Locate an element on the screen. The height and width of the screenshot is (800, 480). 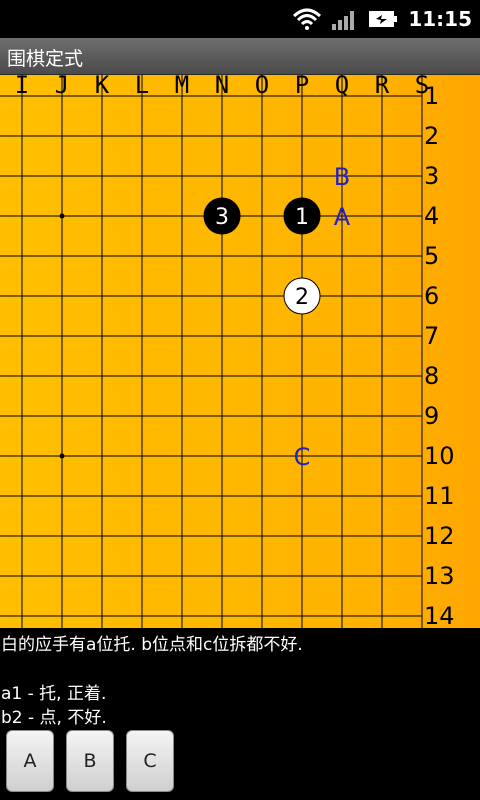
row-label: 14 is located at coordinates (439, 615).